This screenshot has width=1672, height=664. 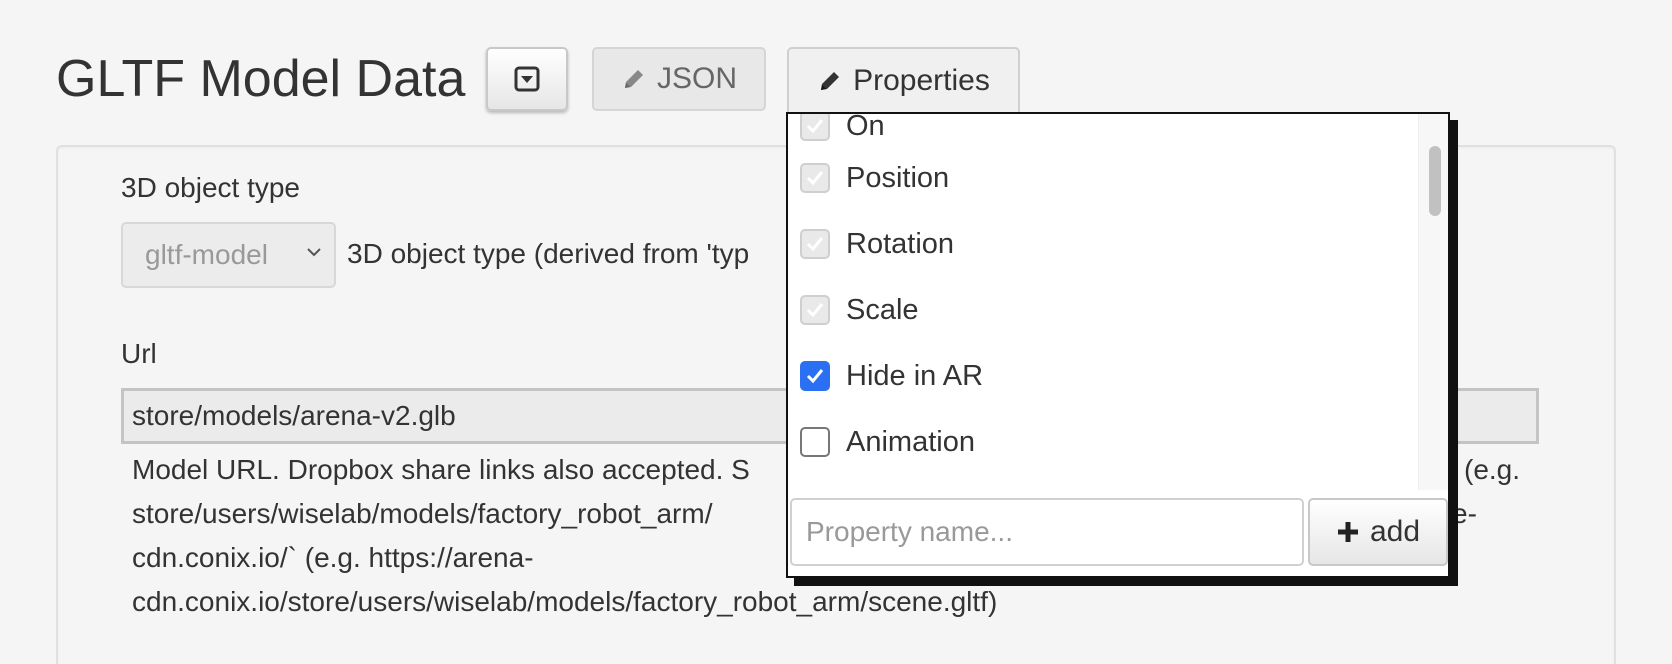 What do you see at coordinates (910, 441) in the screenshot?
I see `property-label: Animation` at bounding box center [910, 441].